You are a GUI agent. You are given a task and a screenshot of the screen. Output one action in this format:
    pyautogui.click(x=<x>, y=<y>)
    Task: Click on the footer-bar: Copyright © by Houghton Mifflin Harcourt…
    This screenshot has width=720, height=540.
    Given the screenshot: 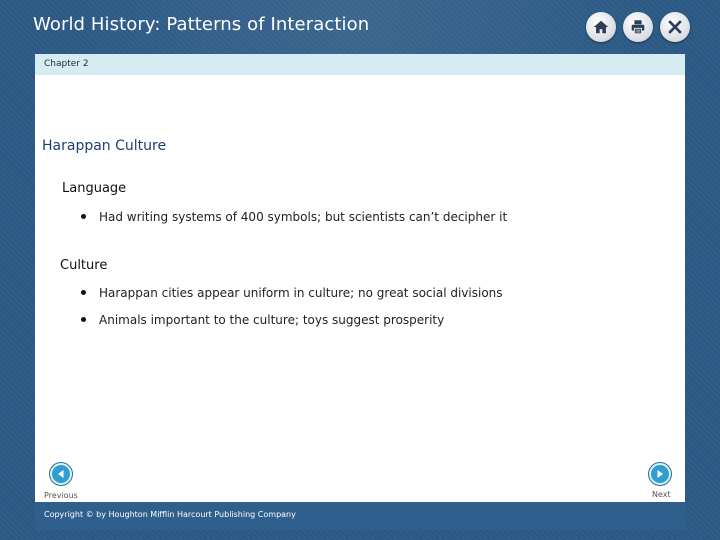 What is the action you would take?
    pyautogui.click(x=360, y=516)
    